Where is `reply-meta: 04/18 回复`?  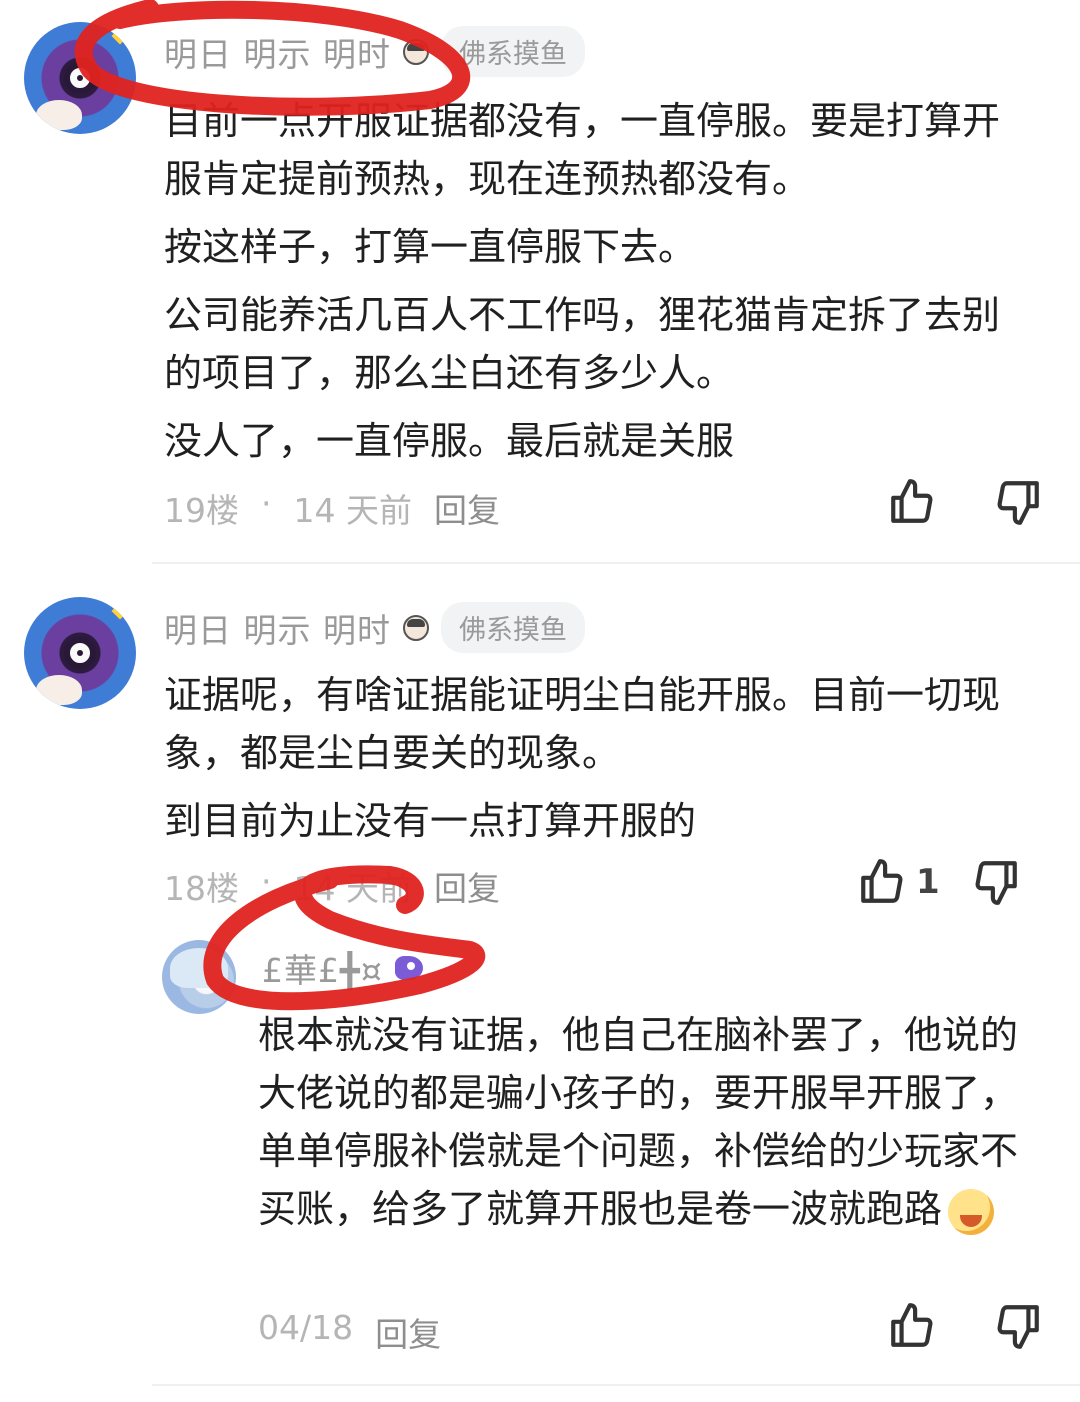
reply-meta: 04/18 回复 is located at coordinates (349, 1332).